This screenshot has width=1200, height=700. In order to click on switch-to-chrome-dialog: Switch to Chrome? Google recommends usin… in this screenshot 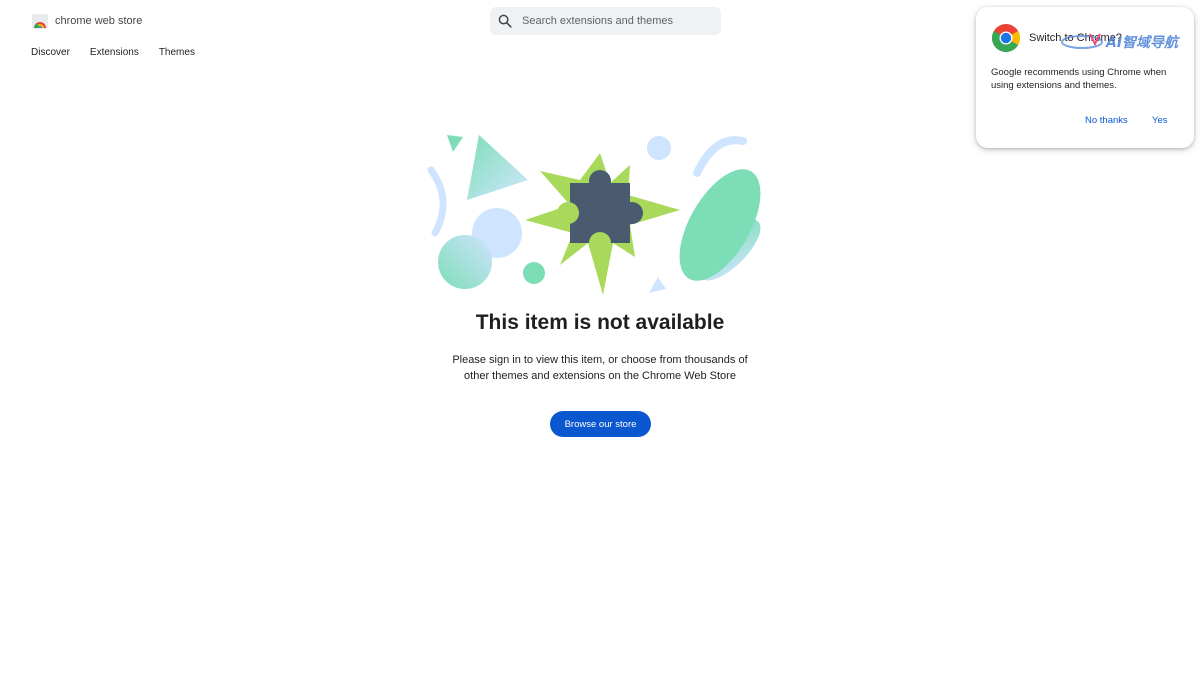, I will do `click(1085, 77)`.